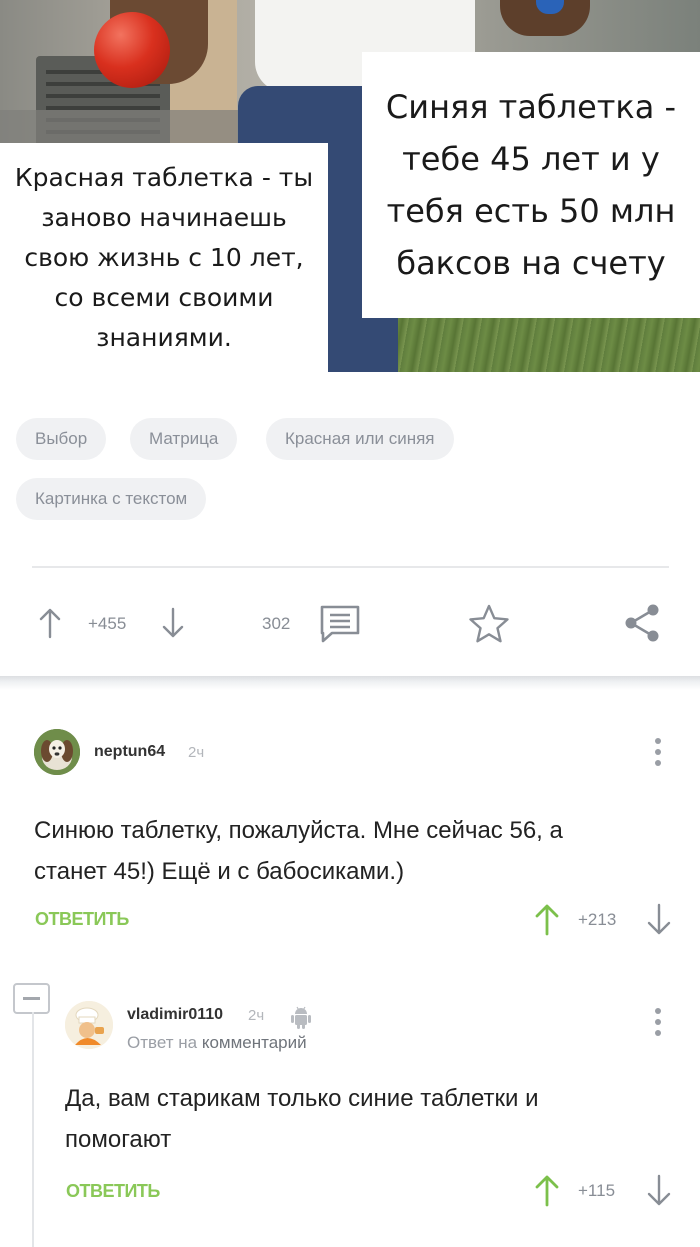  I want to click on comment-score: +115, so click(597, 1190).